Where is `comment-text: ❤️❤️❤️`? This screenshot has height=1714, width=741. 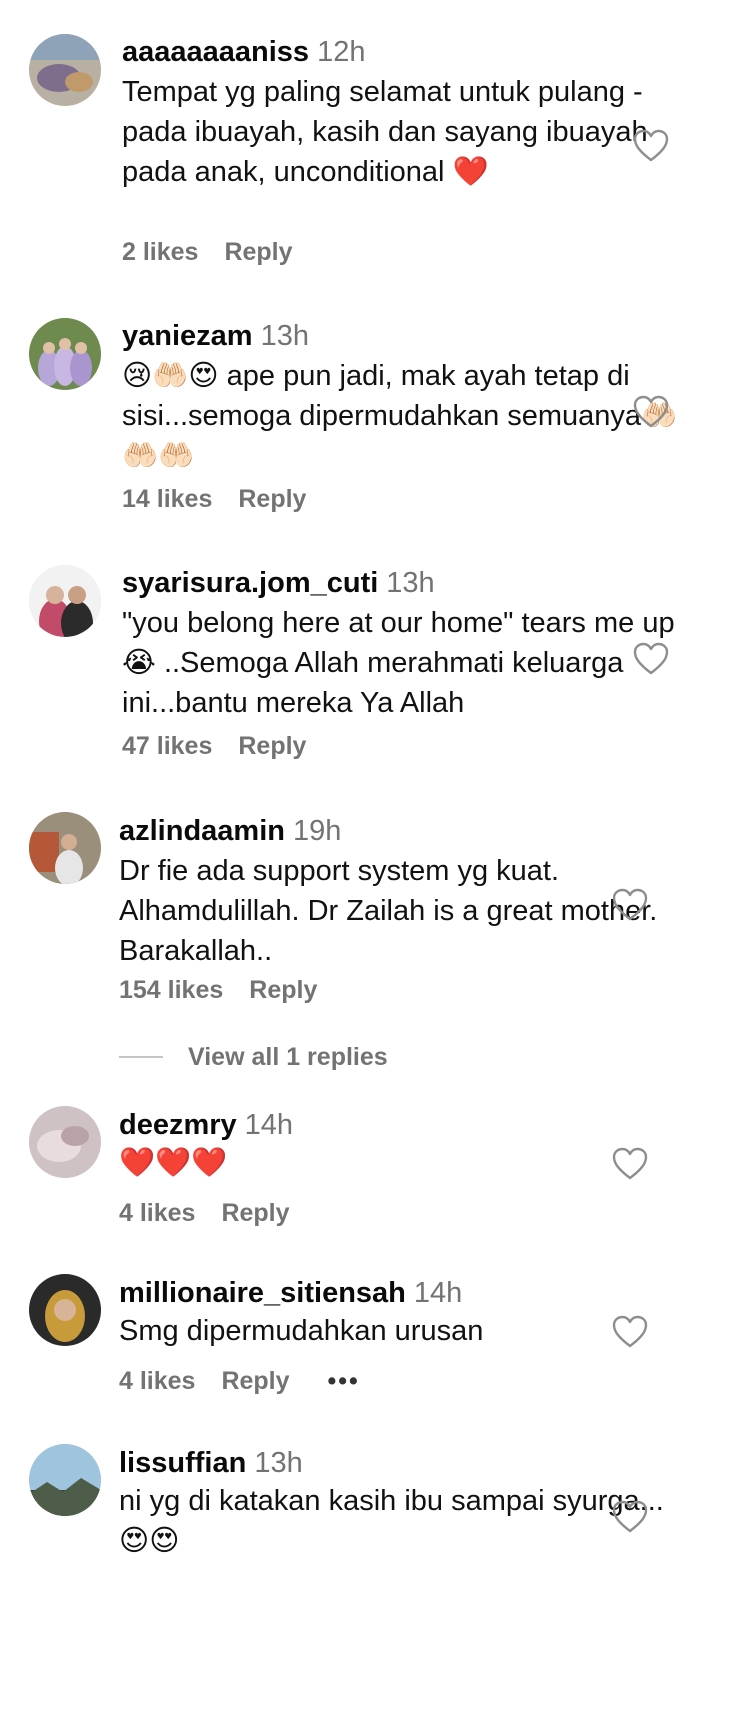 comment-text: ❤️❤️❤️ is located at coordinates (173, 1163).